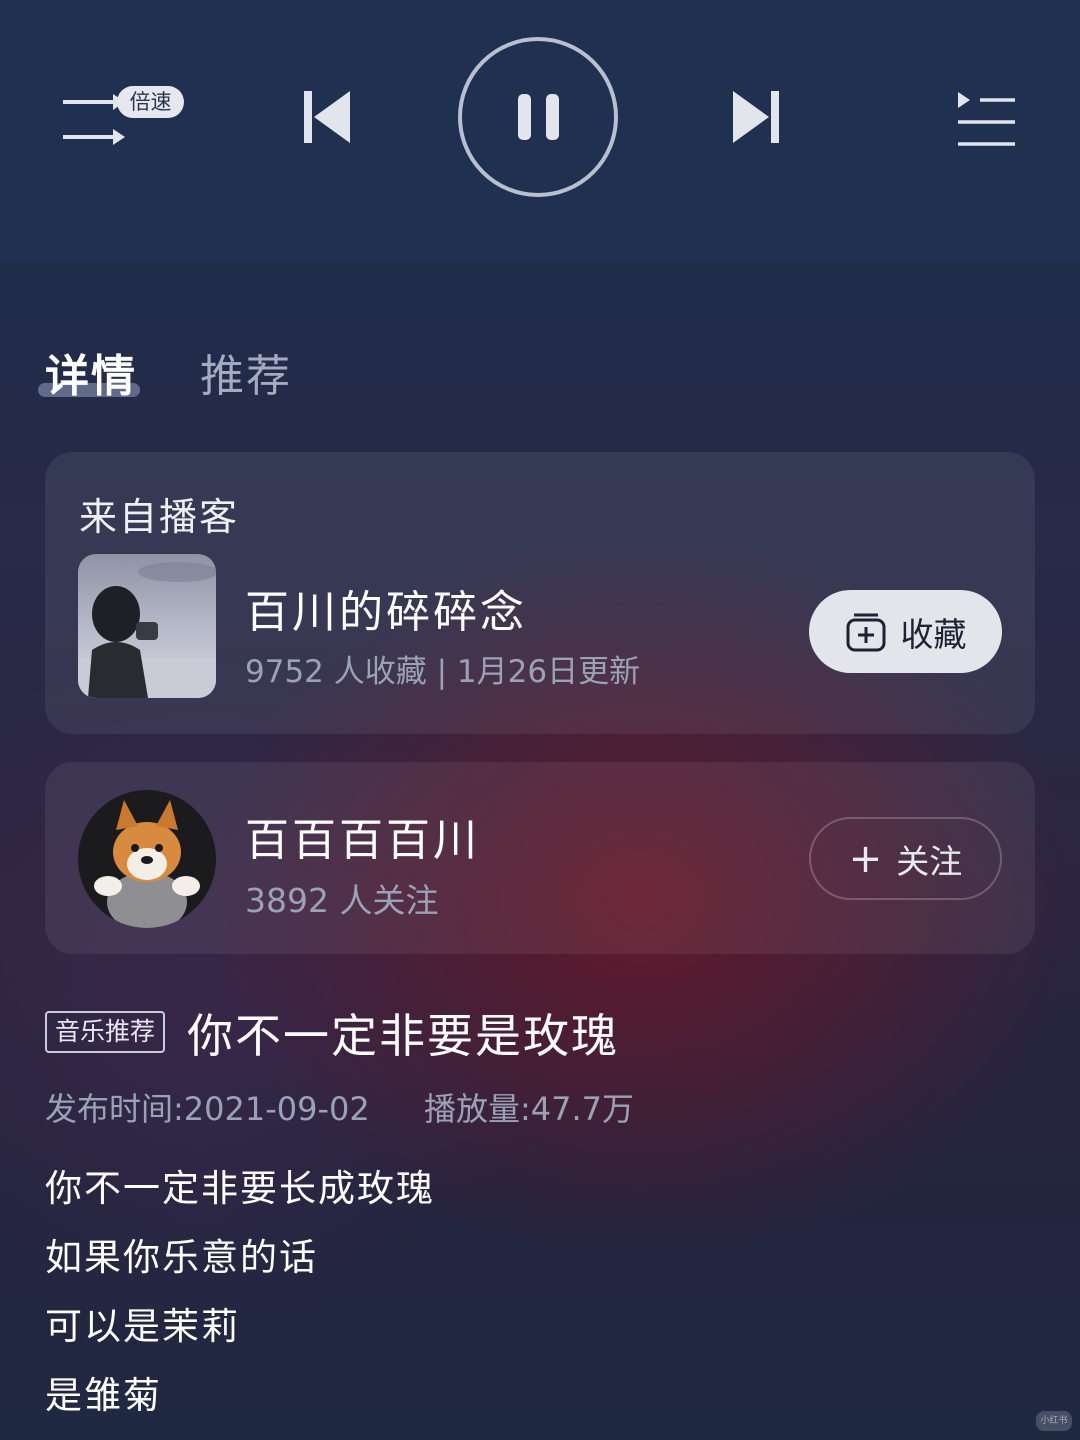 Image resolution: width=1080 pixels, height=1440 pixels. I want to click on author-name: 百百百百川, so click(362, 836).